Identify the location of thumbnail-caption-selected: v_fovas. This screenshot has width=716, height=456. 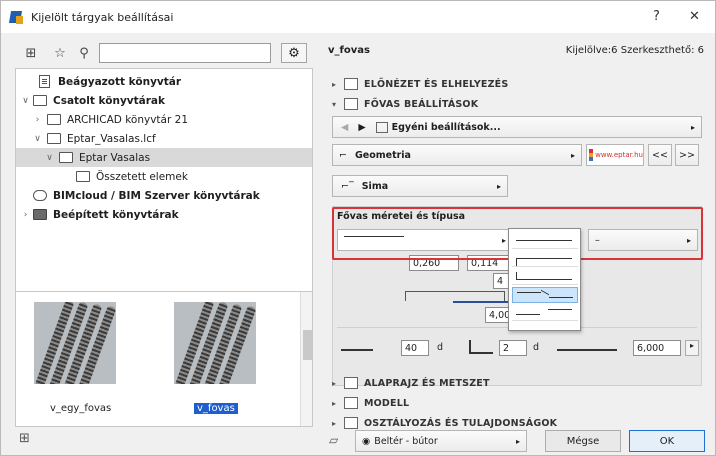
(216, 408).